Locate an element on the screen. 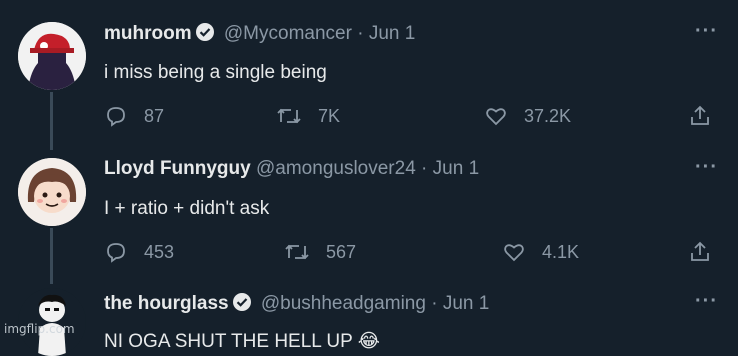  retweet-button: 7K is located at coordinates (308, 116).